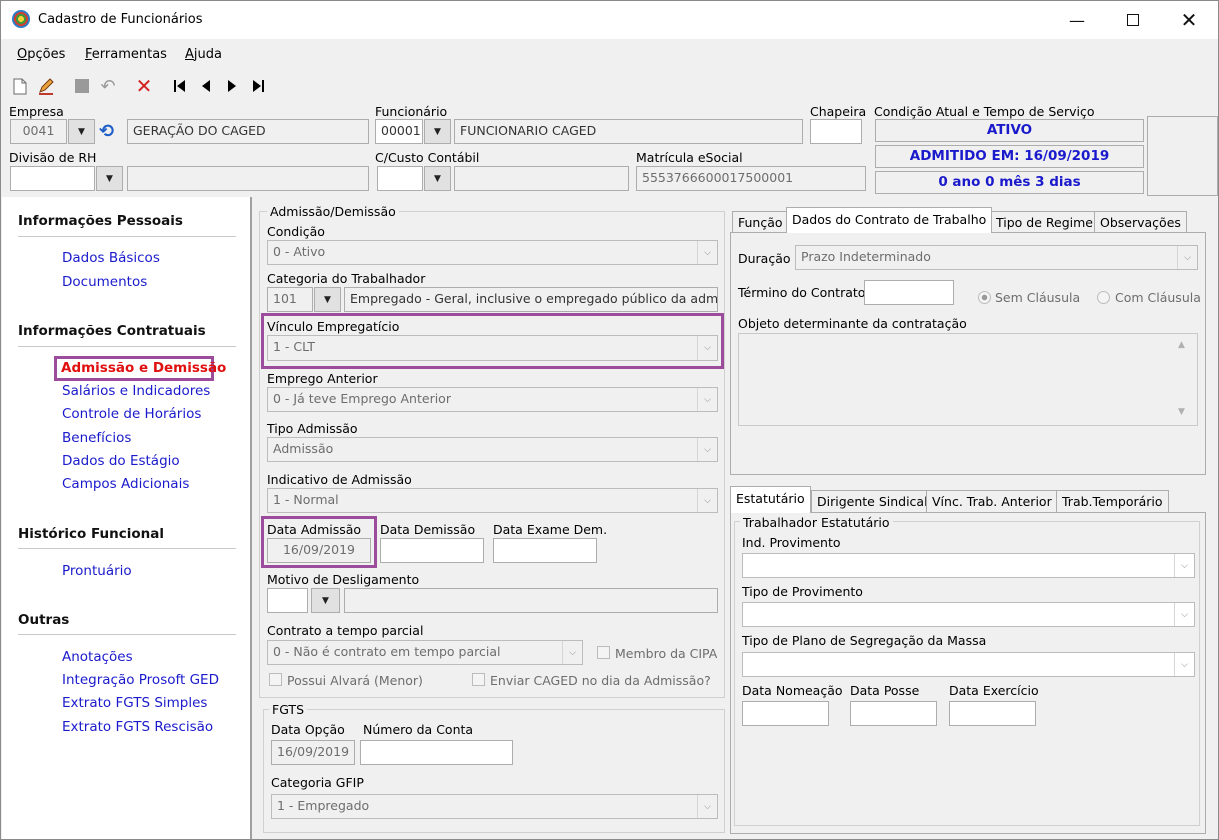 This screenshot has width=1219, height=840. I want to click on empresa-code-field: 0041, so click(38, 131).